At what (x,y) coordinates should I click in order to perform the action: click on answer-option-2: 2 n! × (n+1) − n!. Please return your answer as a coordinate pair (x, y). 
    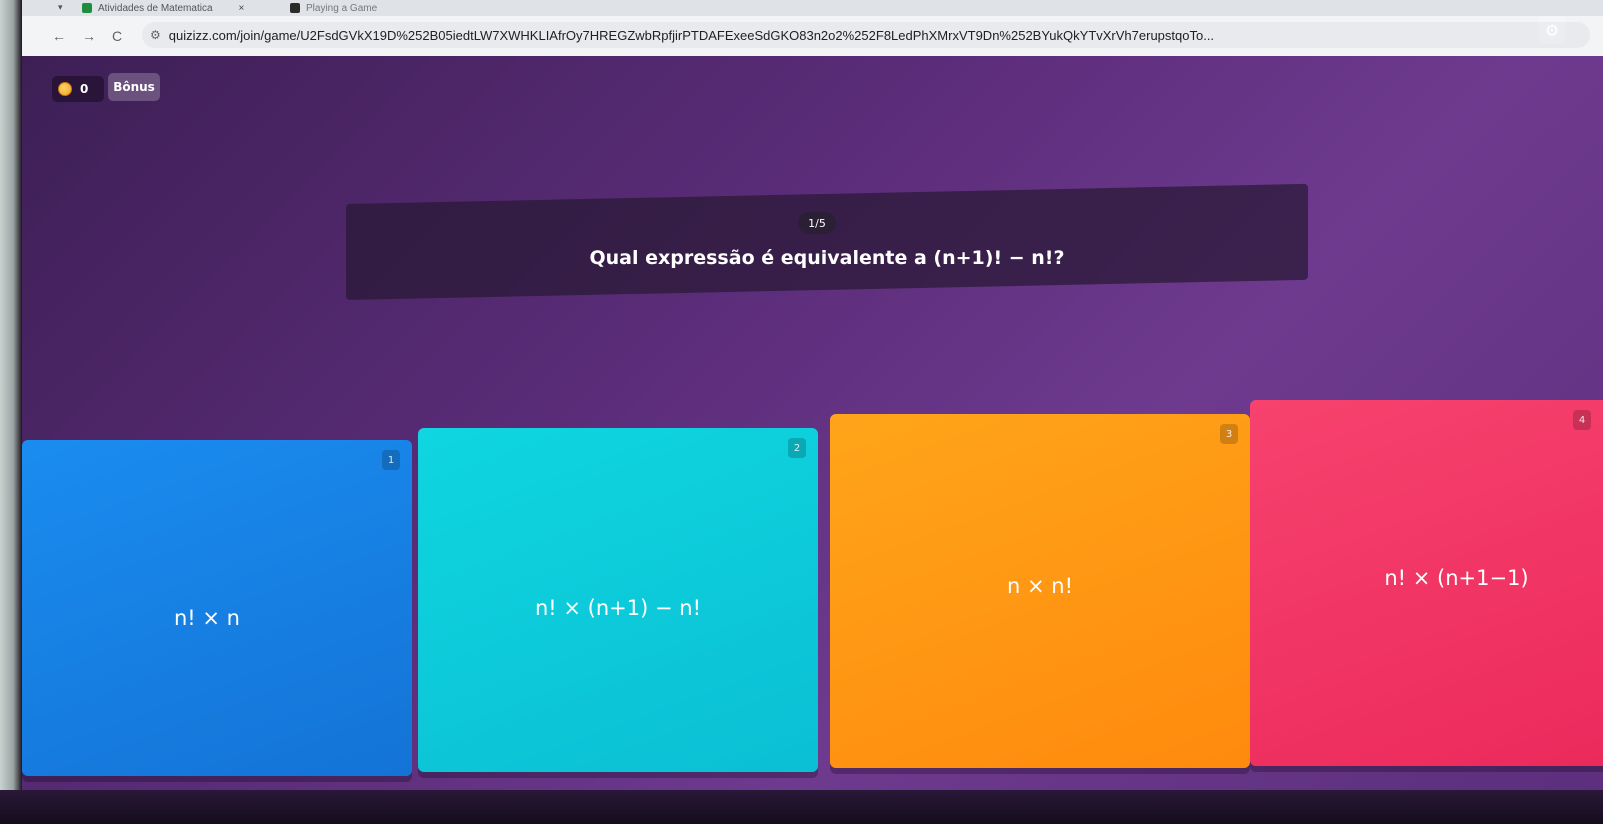
    Looking at the image, I should click on (618, 600).